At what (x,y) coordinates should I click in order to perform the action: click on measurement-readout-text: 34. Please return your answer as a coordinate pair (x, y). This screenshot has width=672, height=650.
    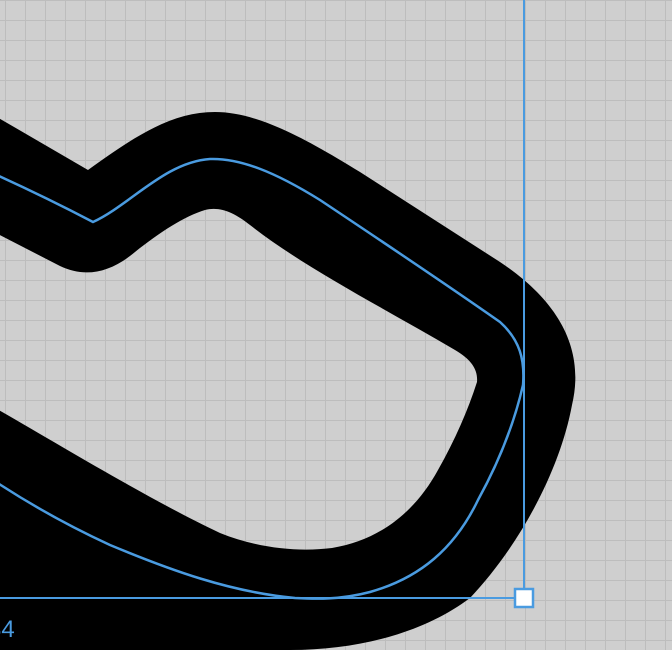
    Looking at the image, I should click on (7, 629).